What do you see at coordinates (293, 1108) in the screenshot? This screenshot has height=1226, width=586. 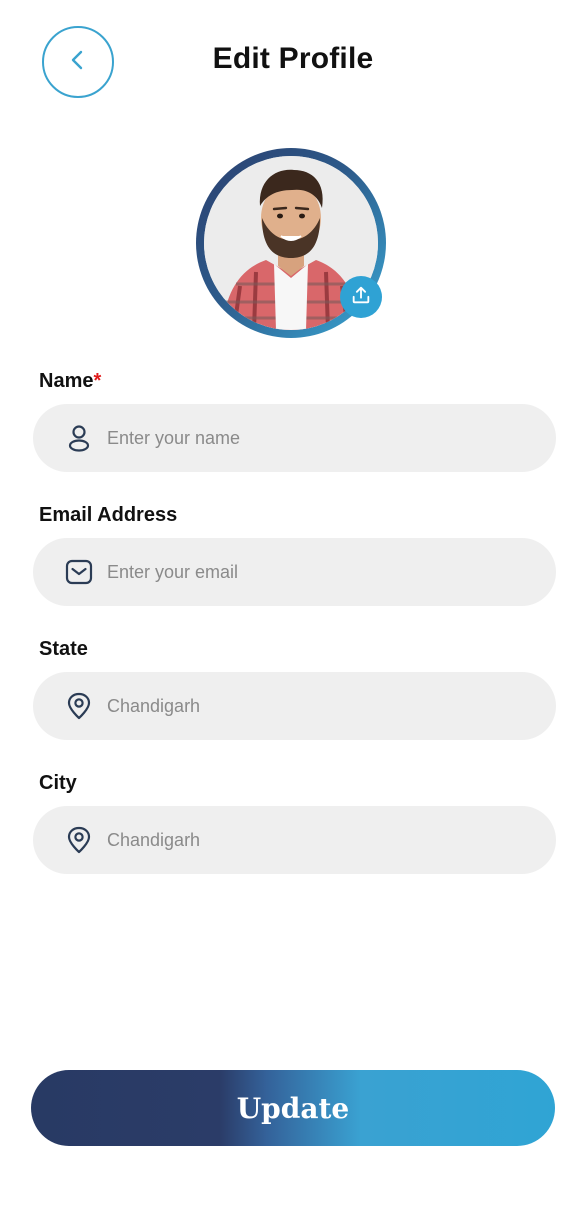 I see `update-button: Update` at bounding box center [293, 1108].